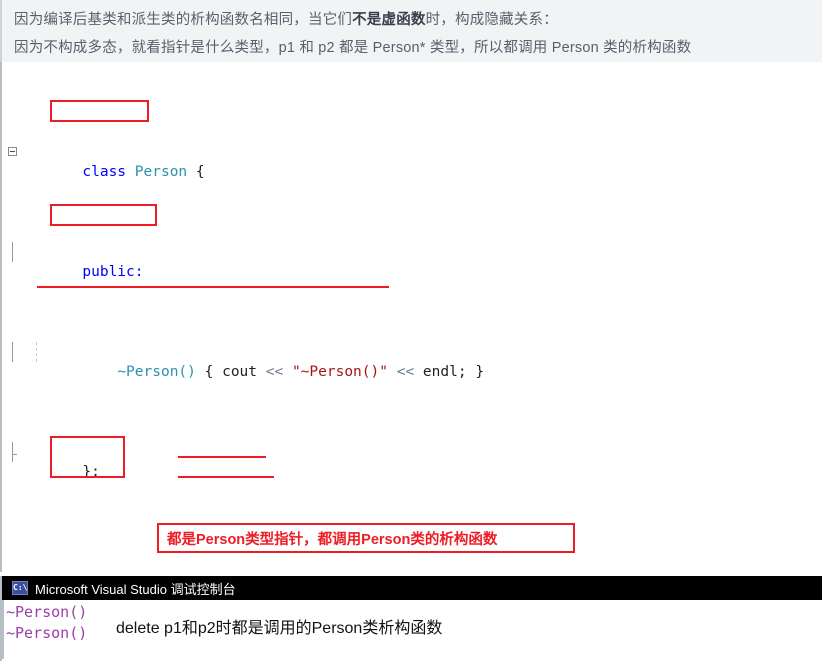  Describe the element at coordinates (332, 539) in the screenshot. I see `annotation-person-pointer-note-text: 都是Person类型指针，都调用Person类的析构函数` at that location.